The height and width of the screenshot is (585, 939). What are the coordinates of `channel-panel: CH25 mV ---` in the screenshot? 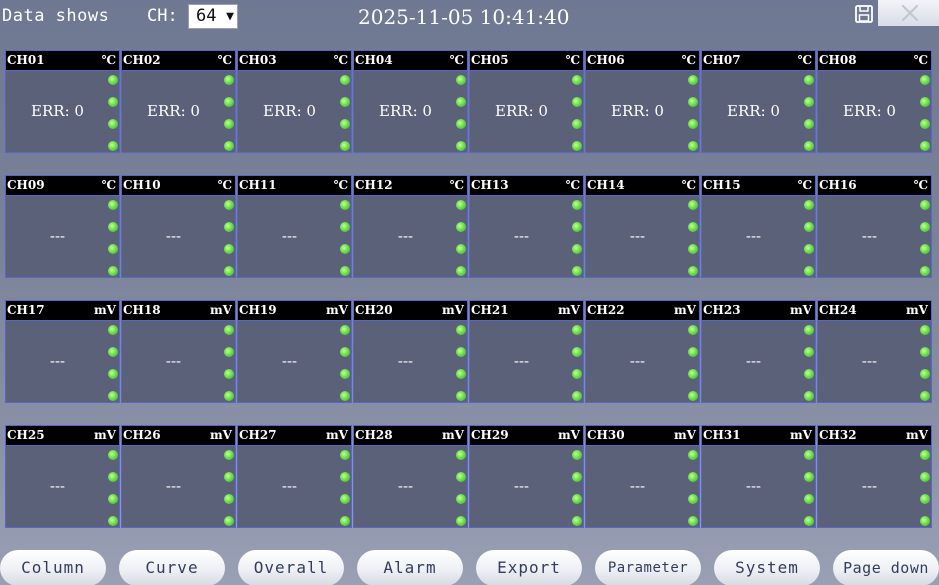 It's located at (62, 476).